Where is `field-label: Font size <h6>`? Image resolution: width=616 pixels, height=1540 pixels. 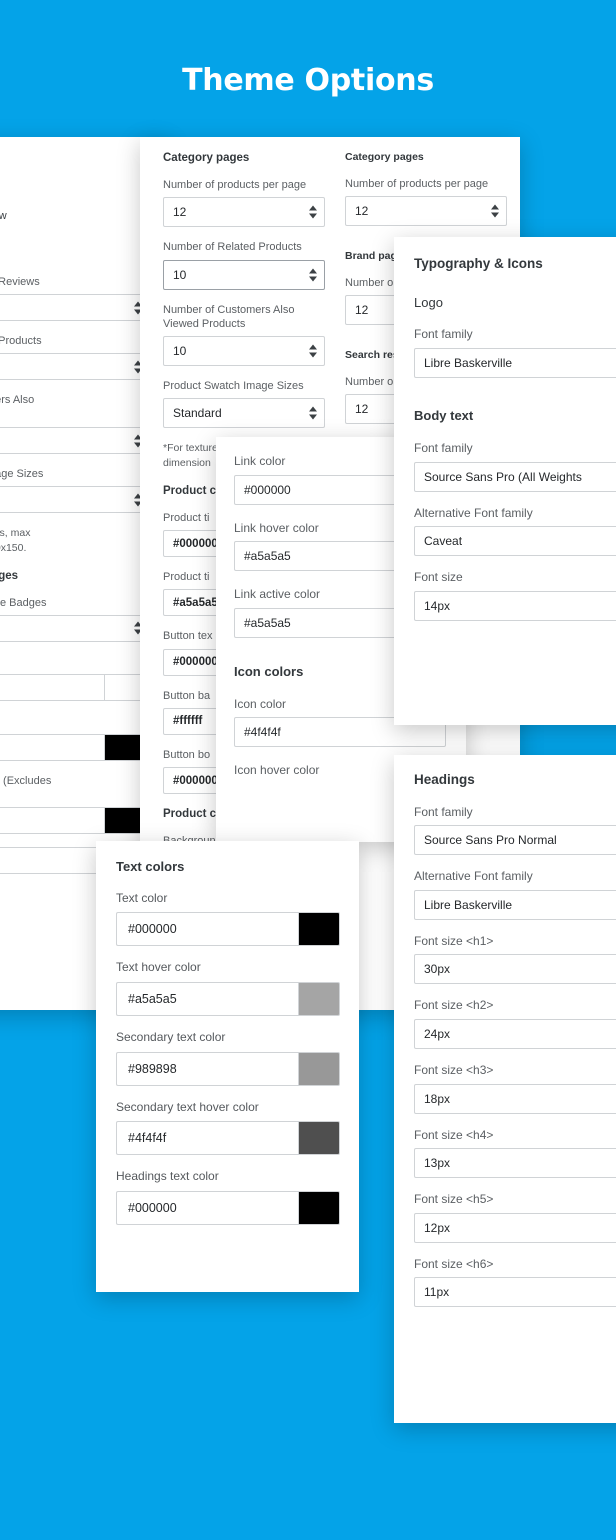 field-label: Font size <h6> is located at coordinates (454, 1263).